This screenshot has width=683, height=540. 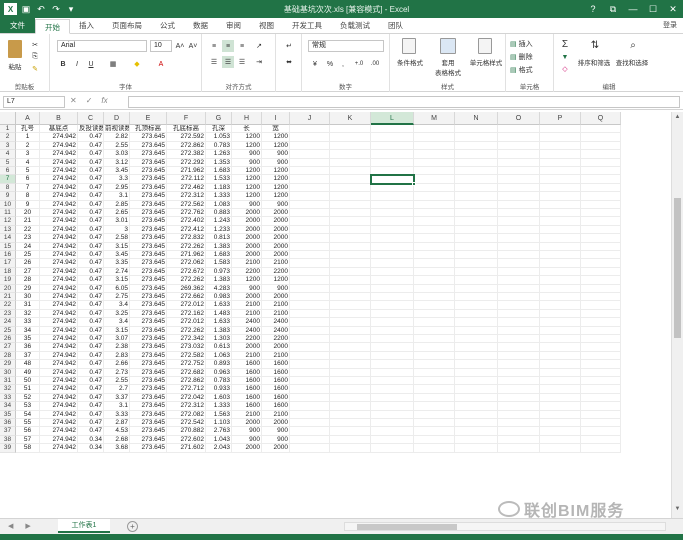 I want to click on row-header: 30, so click(x=8, y=372).